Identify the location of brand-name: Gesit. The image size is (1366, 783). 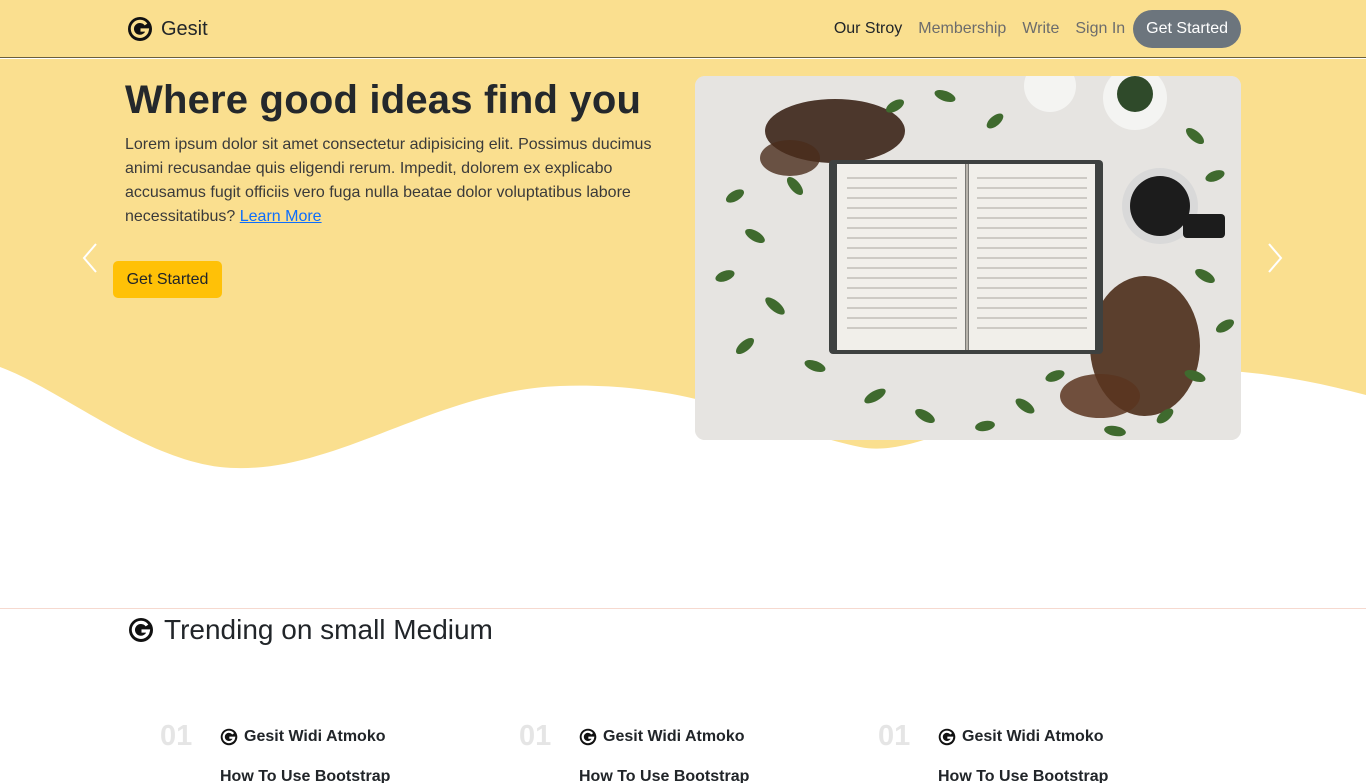
(184, 28).